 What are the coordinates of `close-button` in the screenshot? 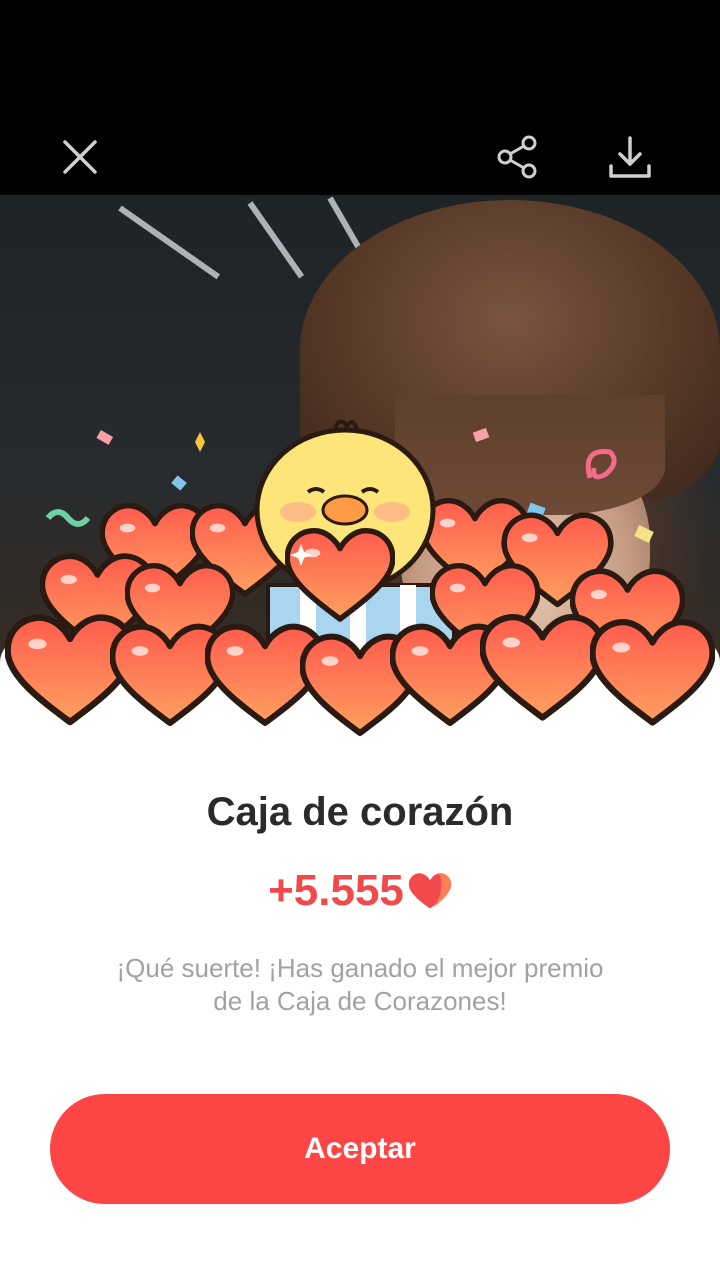 It's located at (80, 157).